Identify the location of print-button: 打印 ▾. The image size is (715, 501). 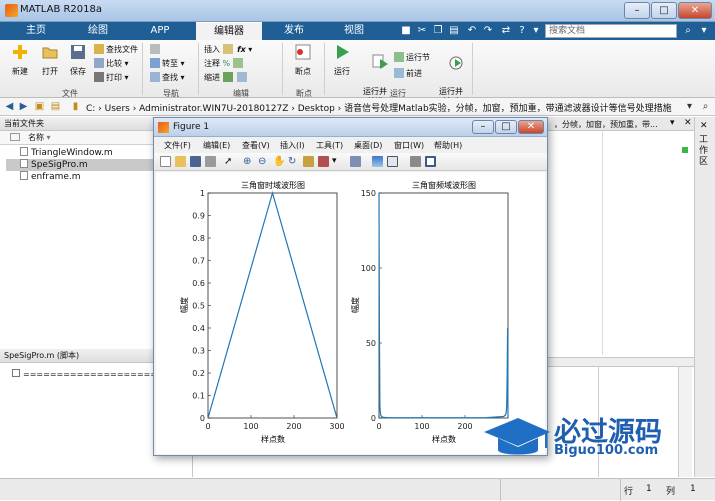
(111, 77).